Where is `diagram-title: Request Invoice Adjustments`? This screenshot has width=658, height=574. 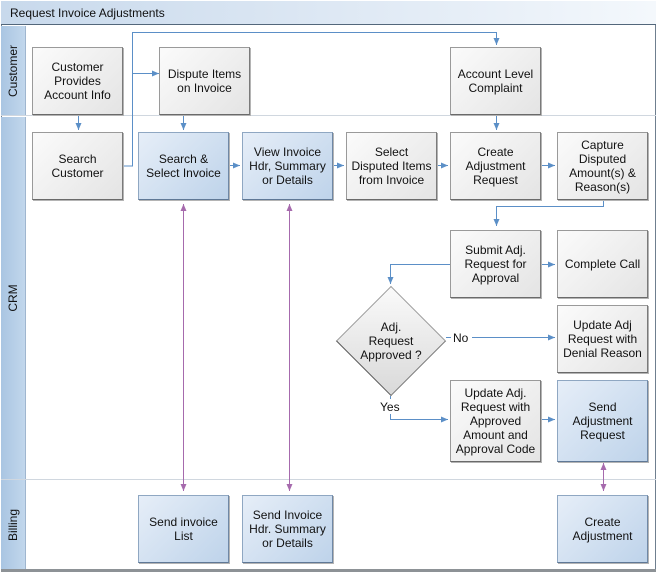 diagram-title: Request Invoice Adjustments is located at coordinates (87, 13).